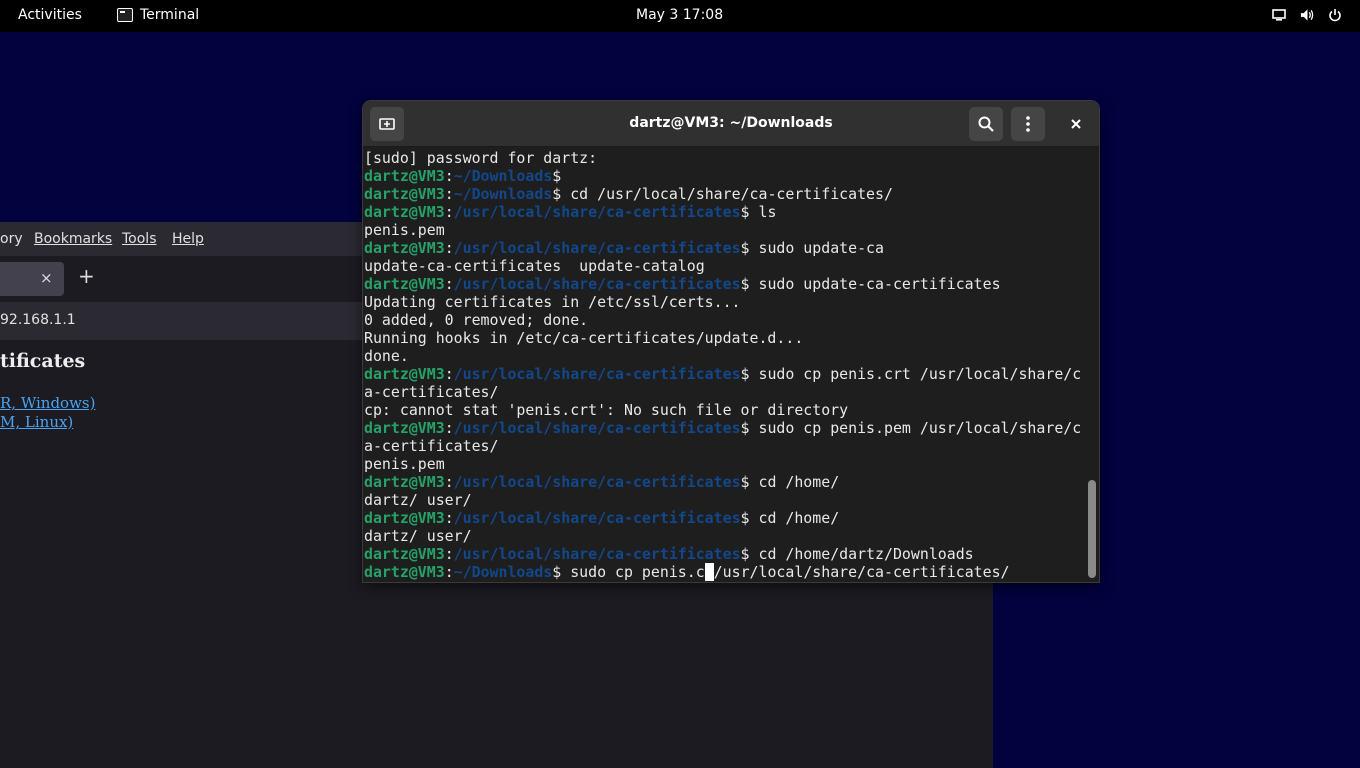 The width and height of the screenshot is (1360, 768). What do you see at coordinates (86, 276) in the screenshot?
I see `new-tab-button: +` at bounding box center [86, 276].